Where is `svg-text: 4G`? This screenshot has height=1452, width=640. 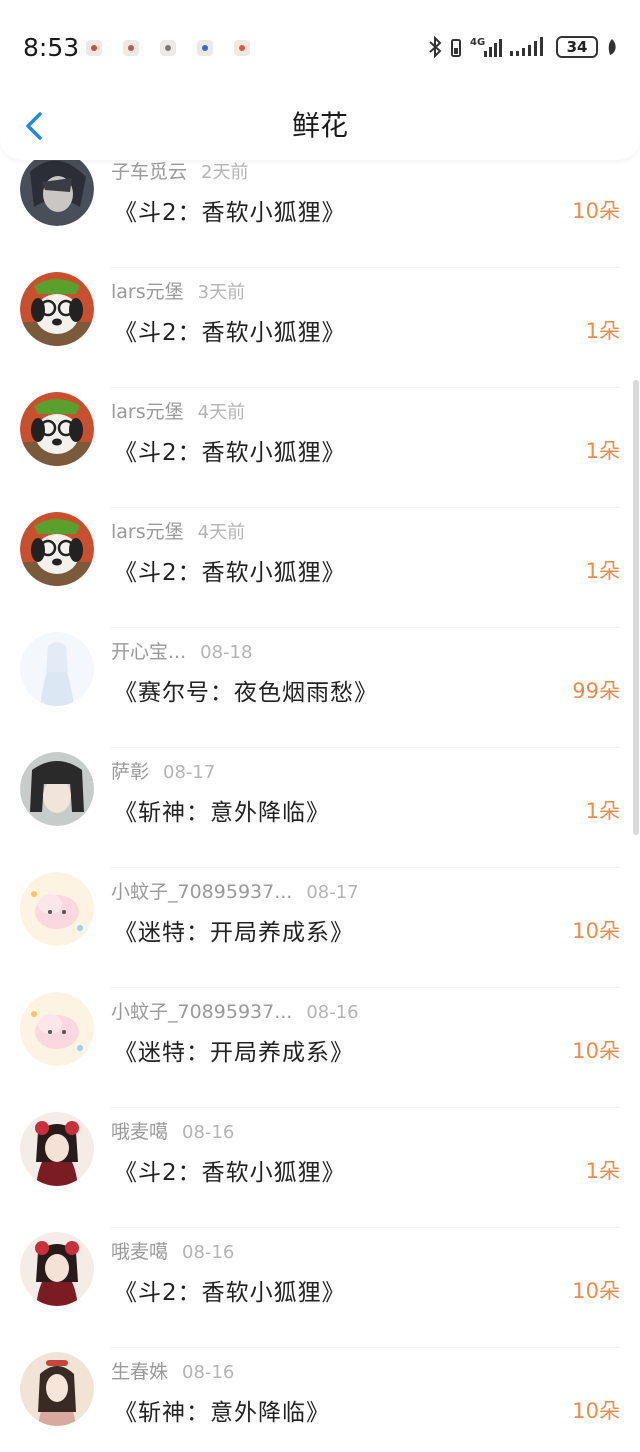
svg-text: 4G is located at coordinates (477, 42).